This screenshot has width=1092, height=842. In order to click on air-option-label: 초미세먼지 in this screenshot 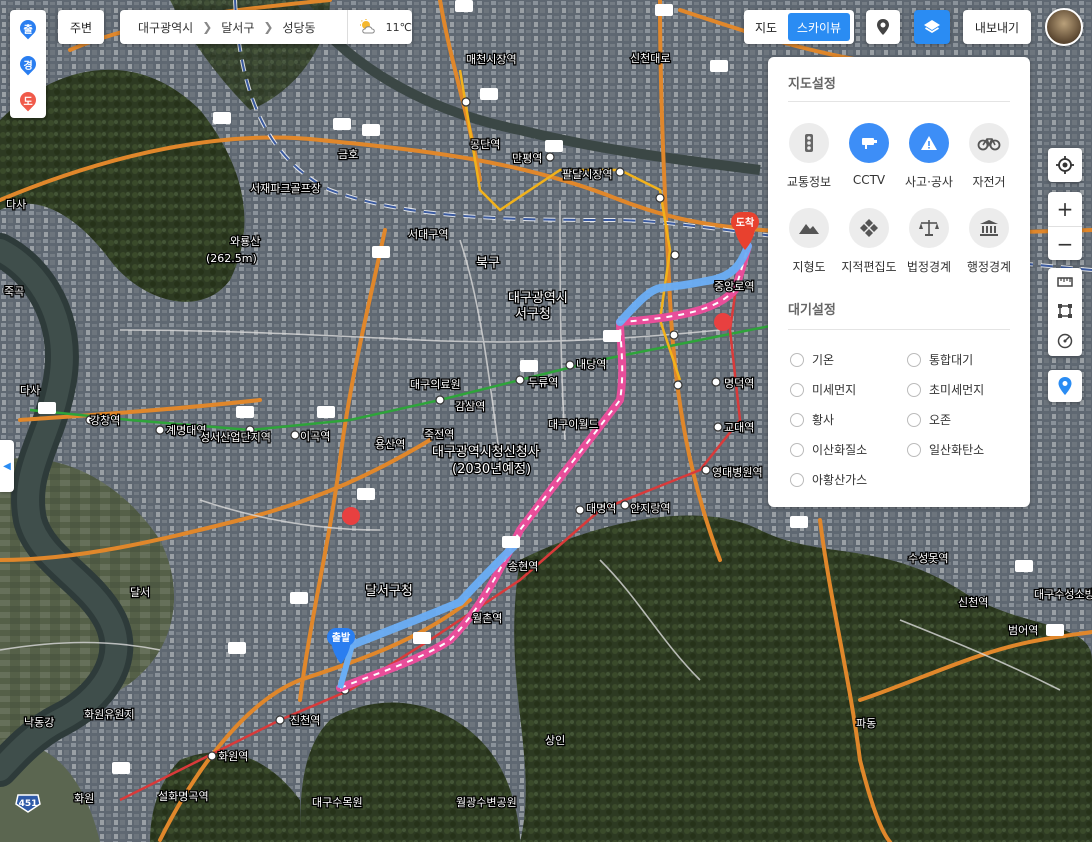, I will do `click(957, 390)`.